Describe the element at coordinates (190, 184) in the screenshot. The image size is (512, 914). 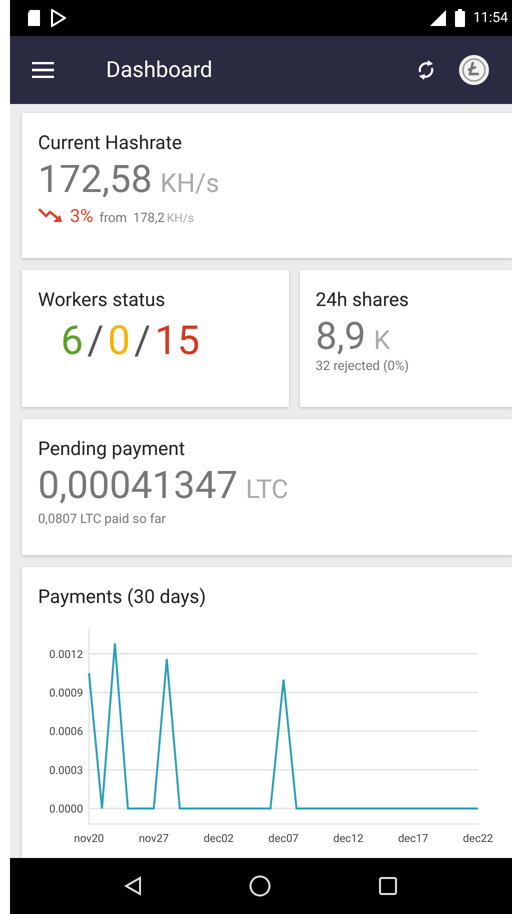
I see `hashrate-unit: KH/s` at that location.